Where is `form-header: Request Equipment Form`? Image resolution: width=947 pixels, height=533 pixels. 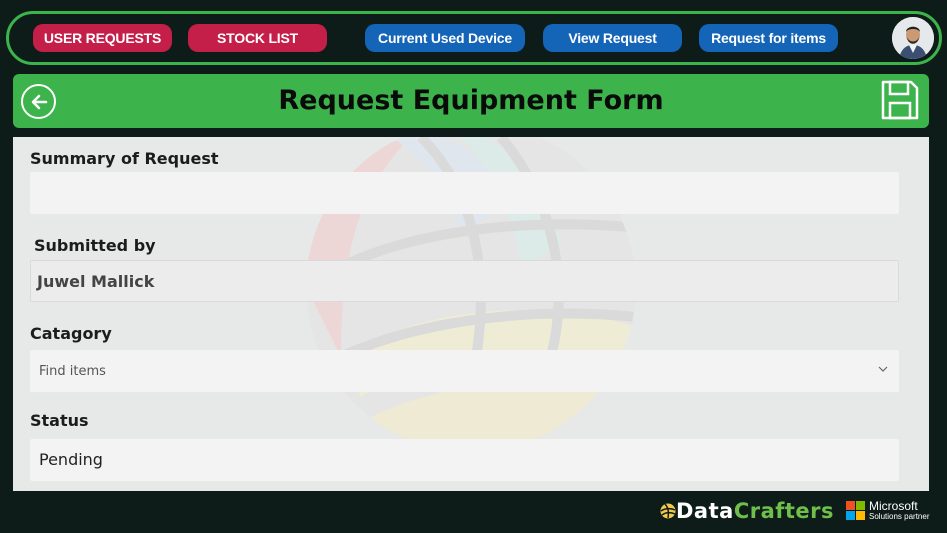 form-header: Request Equipment Form is located at coordinates (471, 101).